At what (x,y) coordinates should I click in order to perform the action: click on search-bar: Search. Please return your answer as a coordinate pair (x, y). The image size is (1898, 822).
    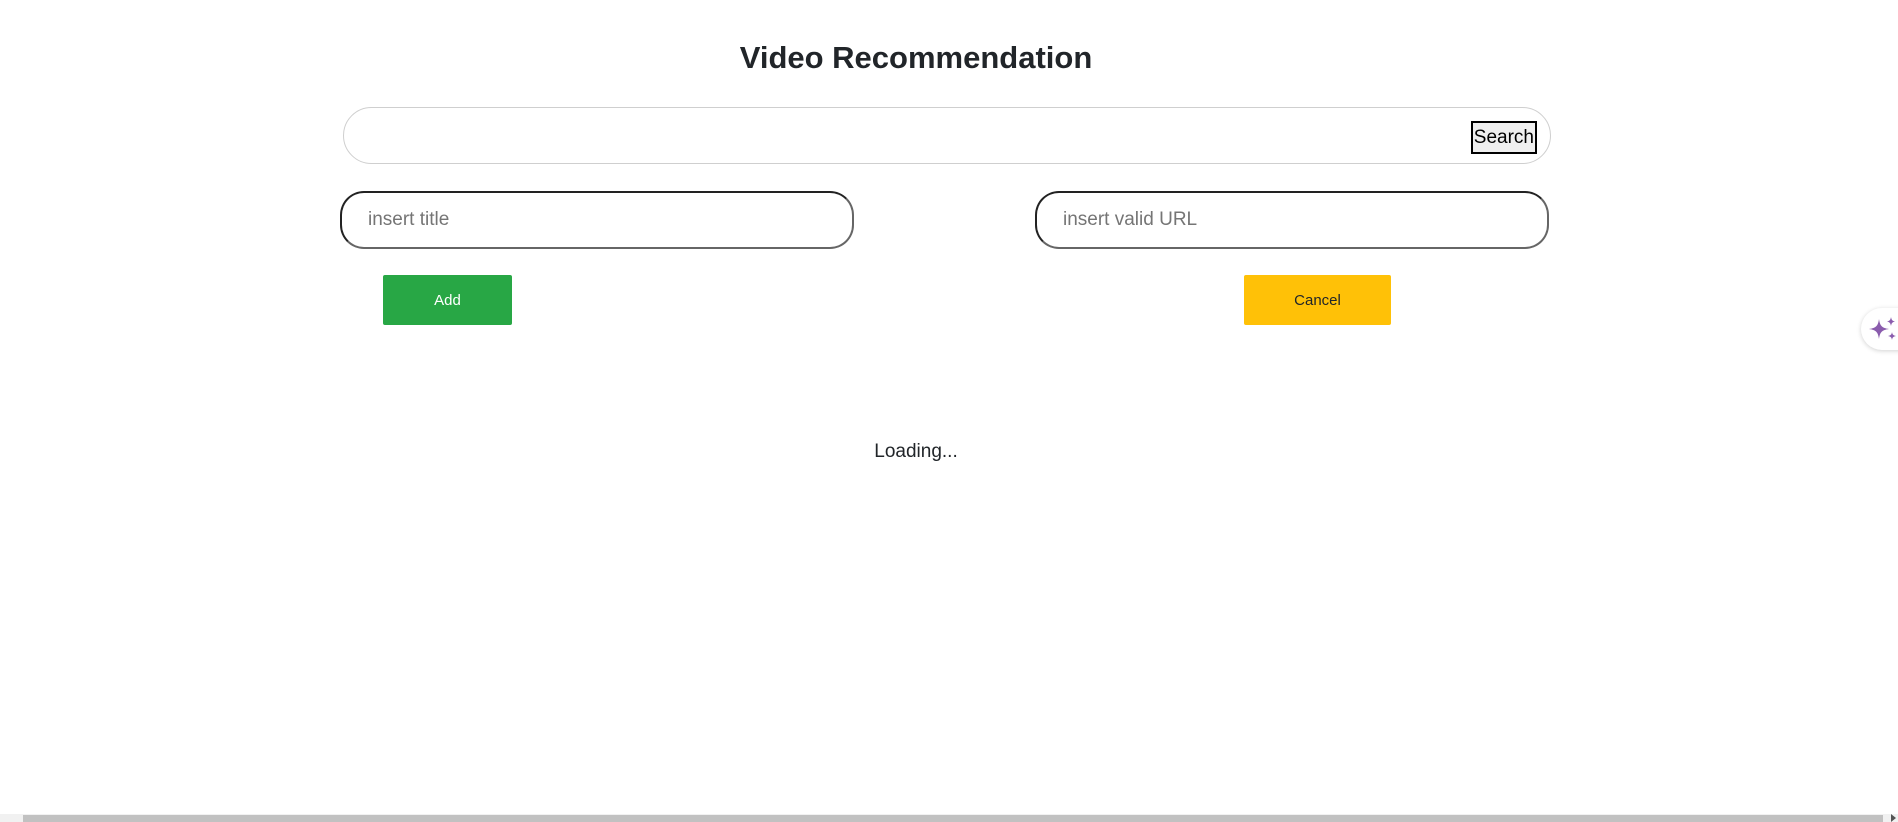
    Looking at the image, I should click on (947, 135).